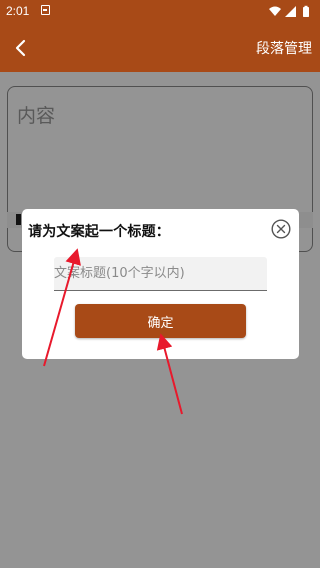 The image size is (320, 568). Describe the element at coordinates (20, 48) in the screenshot. I see `back-arrow-icon` at that location.